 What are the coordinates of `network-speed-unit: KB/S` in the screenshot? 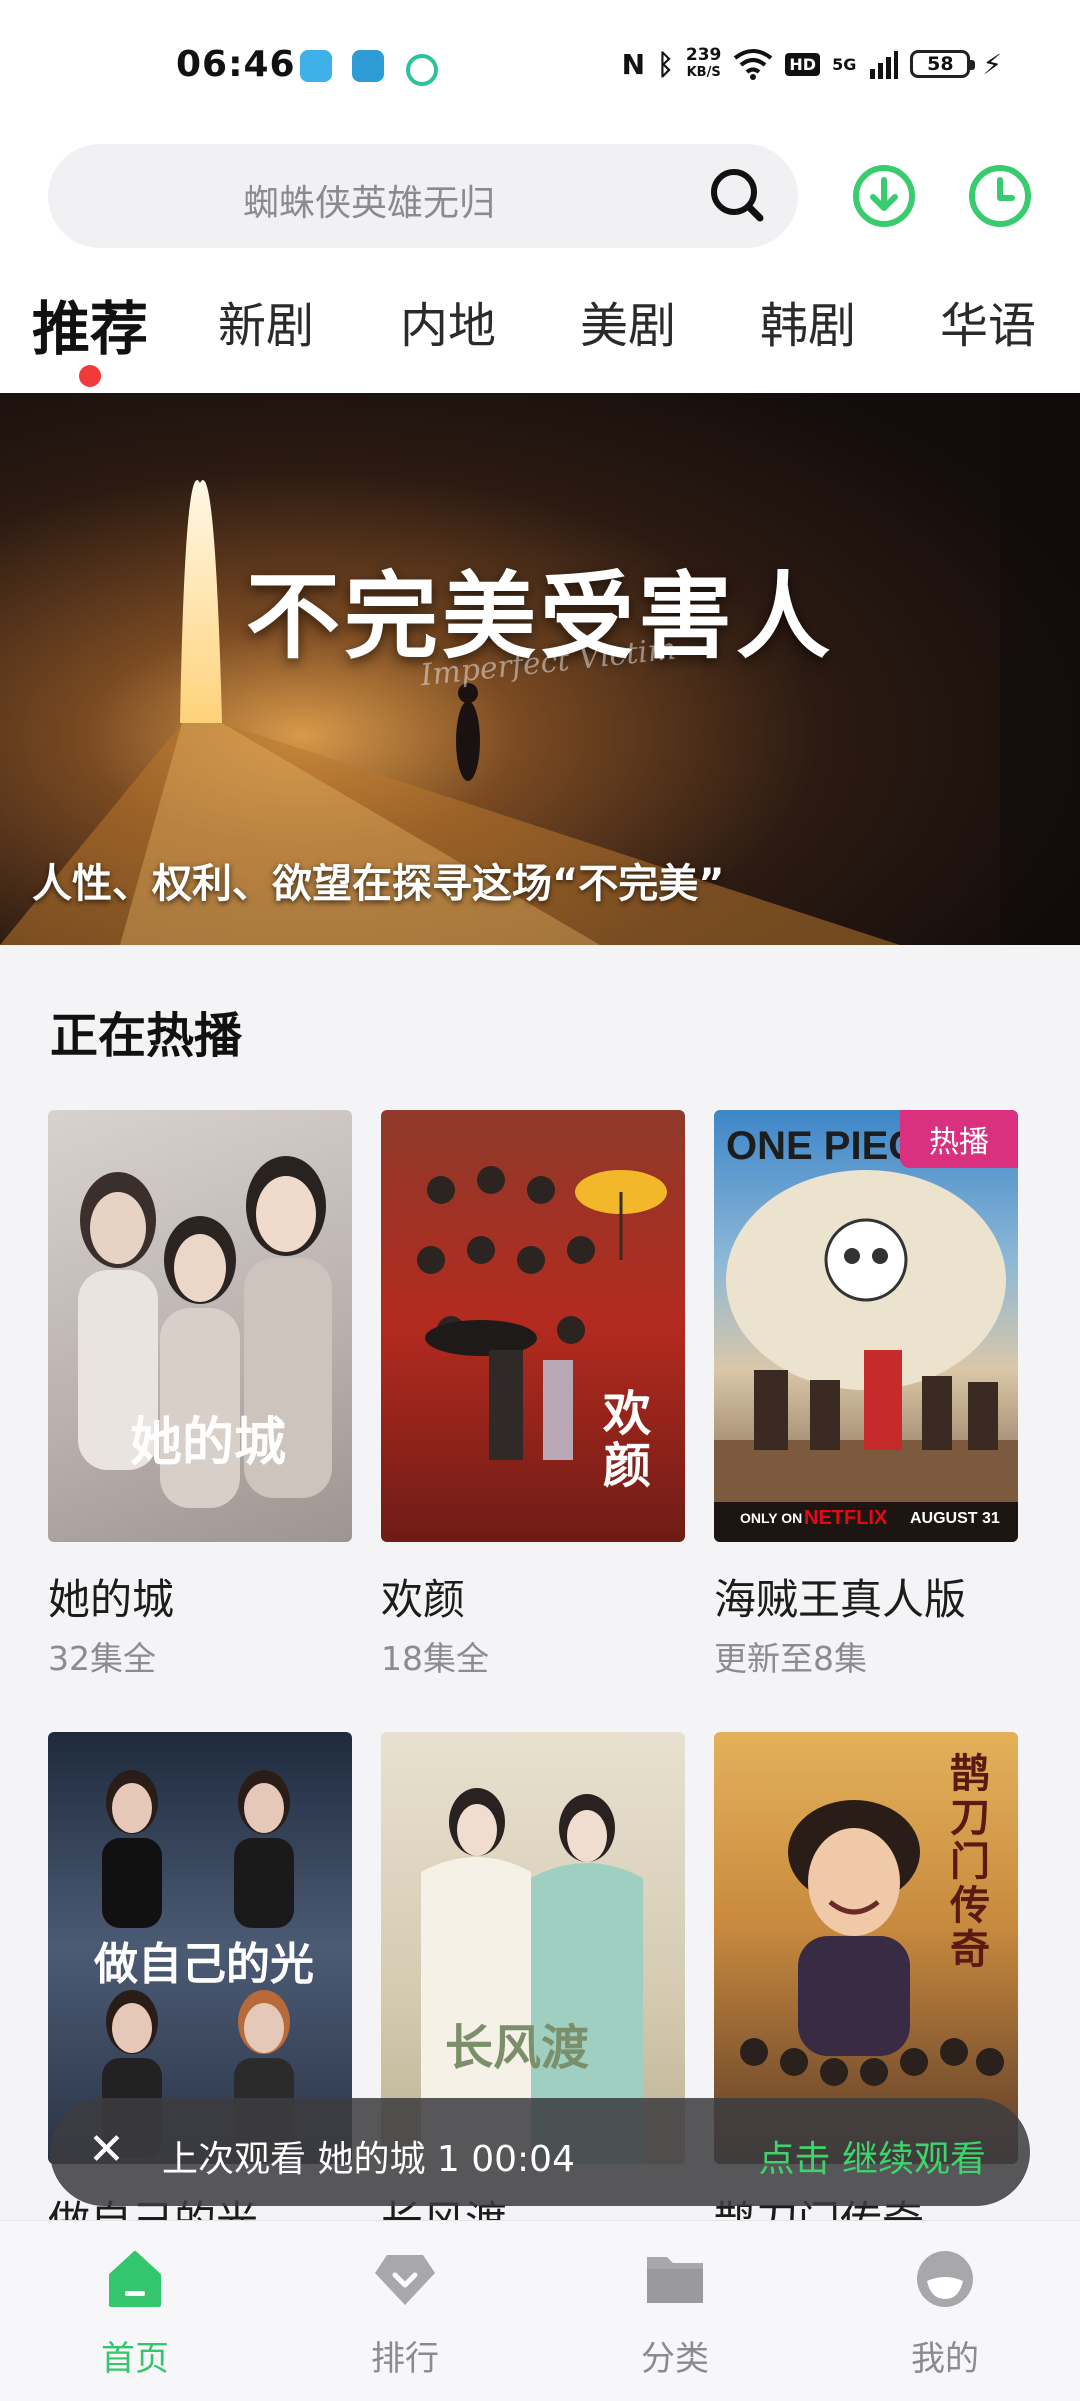 It's located at (703, 72).